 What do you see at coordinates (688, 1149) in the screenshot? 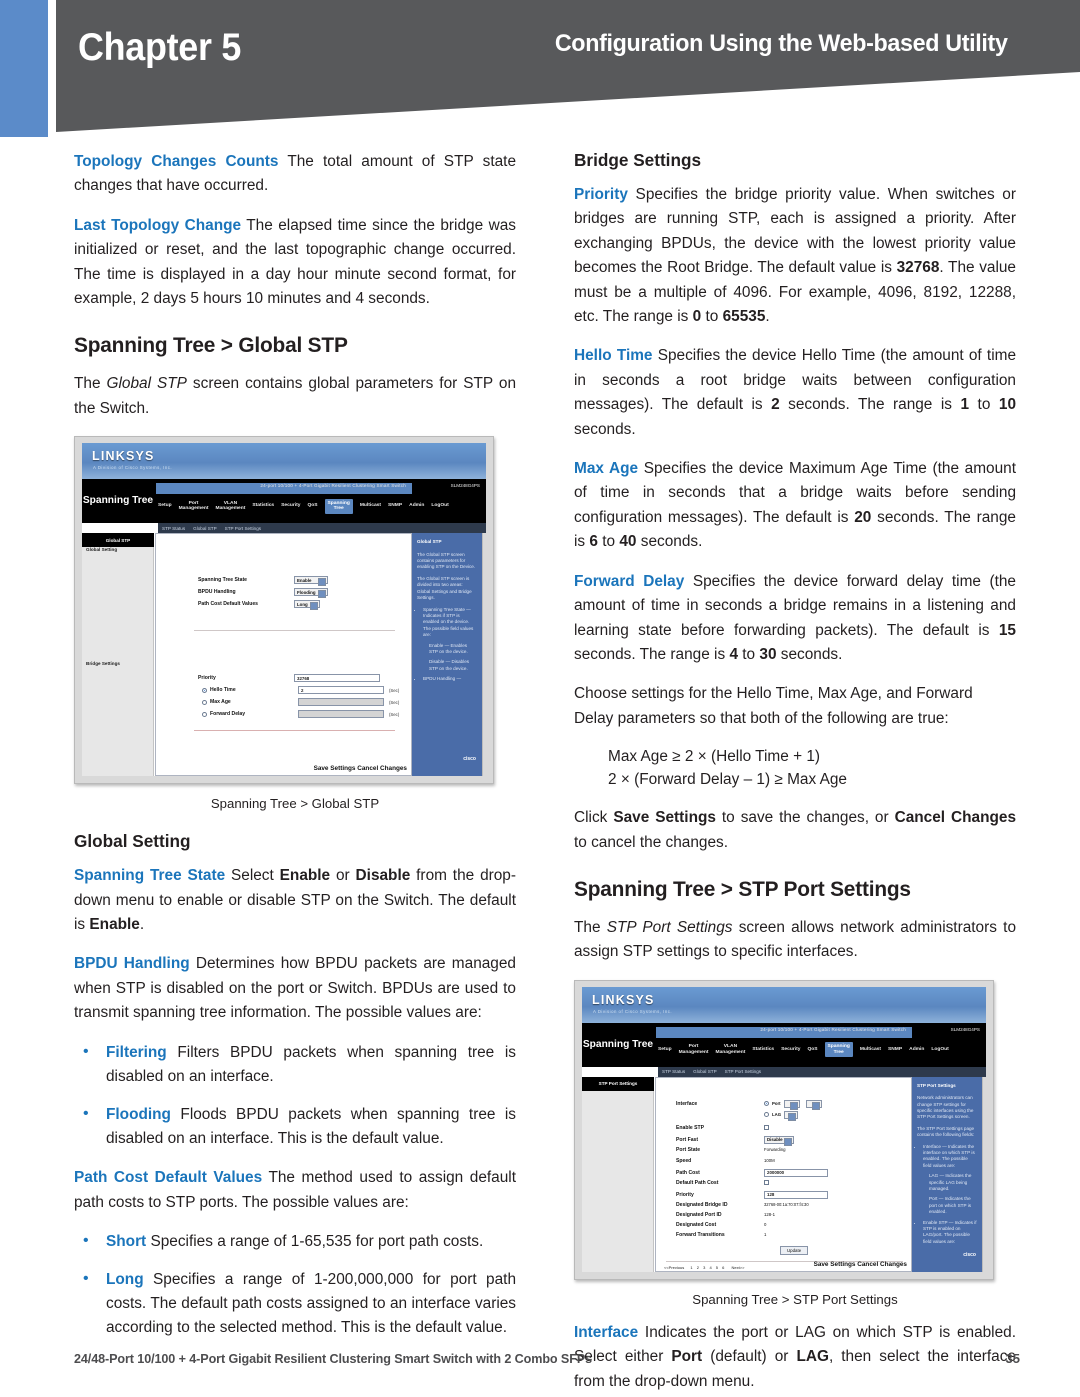
I see `label-port-state: Port State` at bounding box center [688, 1149].